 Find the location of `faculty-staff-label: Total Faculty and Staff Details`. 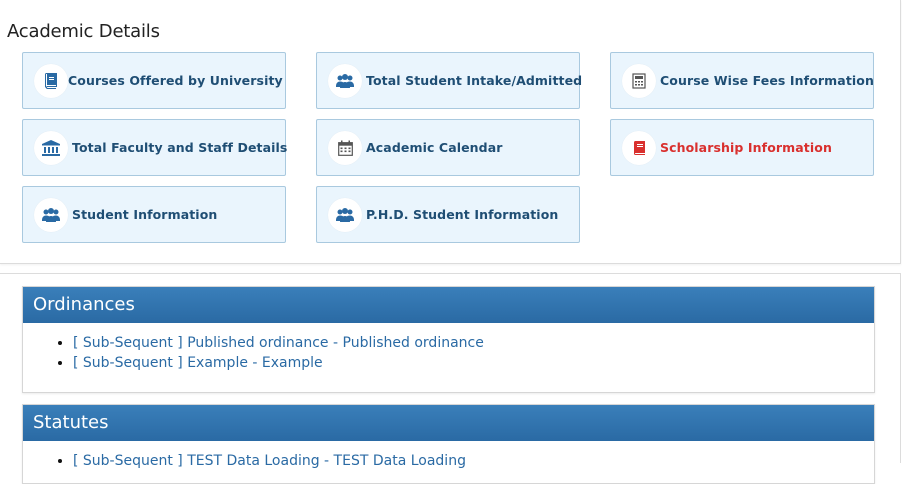

faculty-staff-label: Total Faculty and Staff Details is located at coordinates (180, 147).